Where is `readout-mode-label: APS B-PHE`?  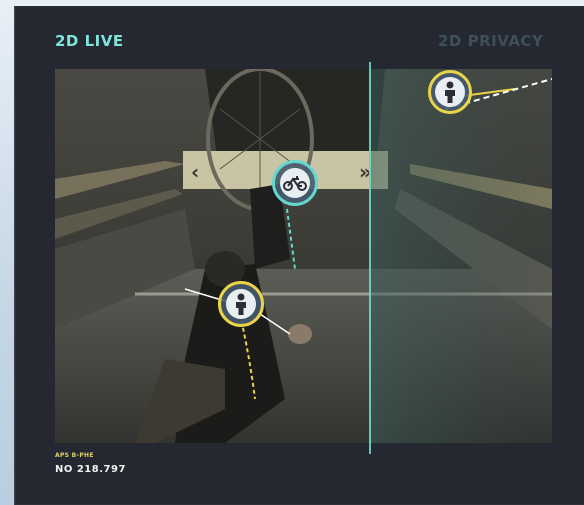 readout-mode-label: APS B-PHE is located at coordinates (74, 455).